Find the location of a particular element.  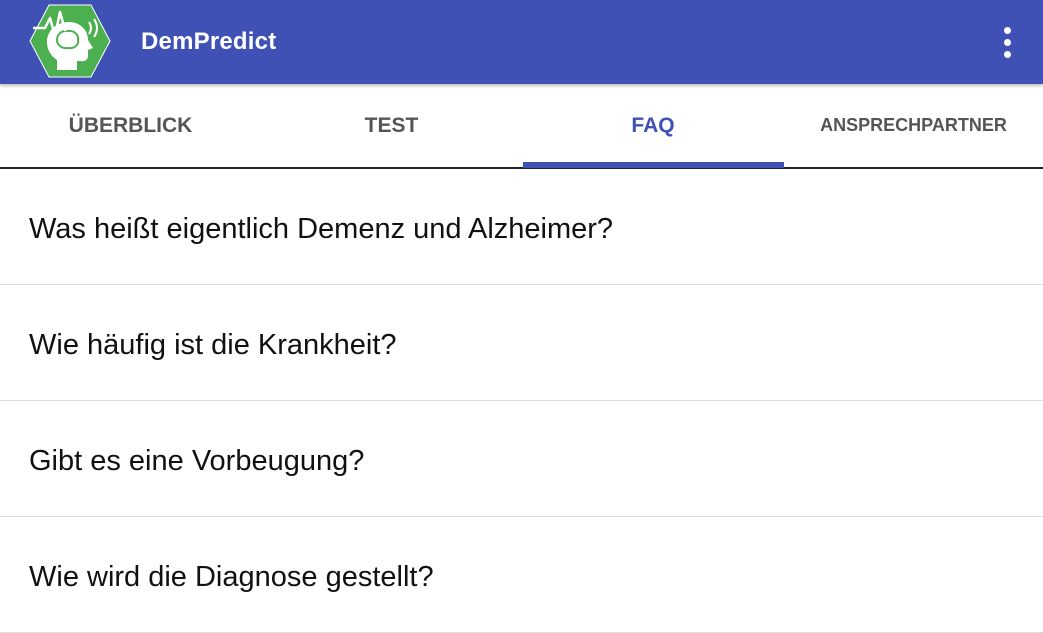

overflow-menu-icon is located at coordinates (1007, 42).